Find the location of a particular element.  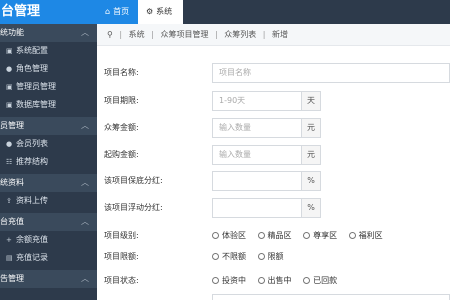

sidebar-group-system: 统功能 ︿ is located at coordinates (48, 33).